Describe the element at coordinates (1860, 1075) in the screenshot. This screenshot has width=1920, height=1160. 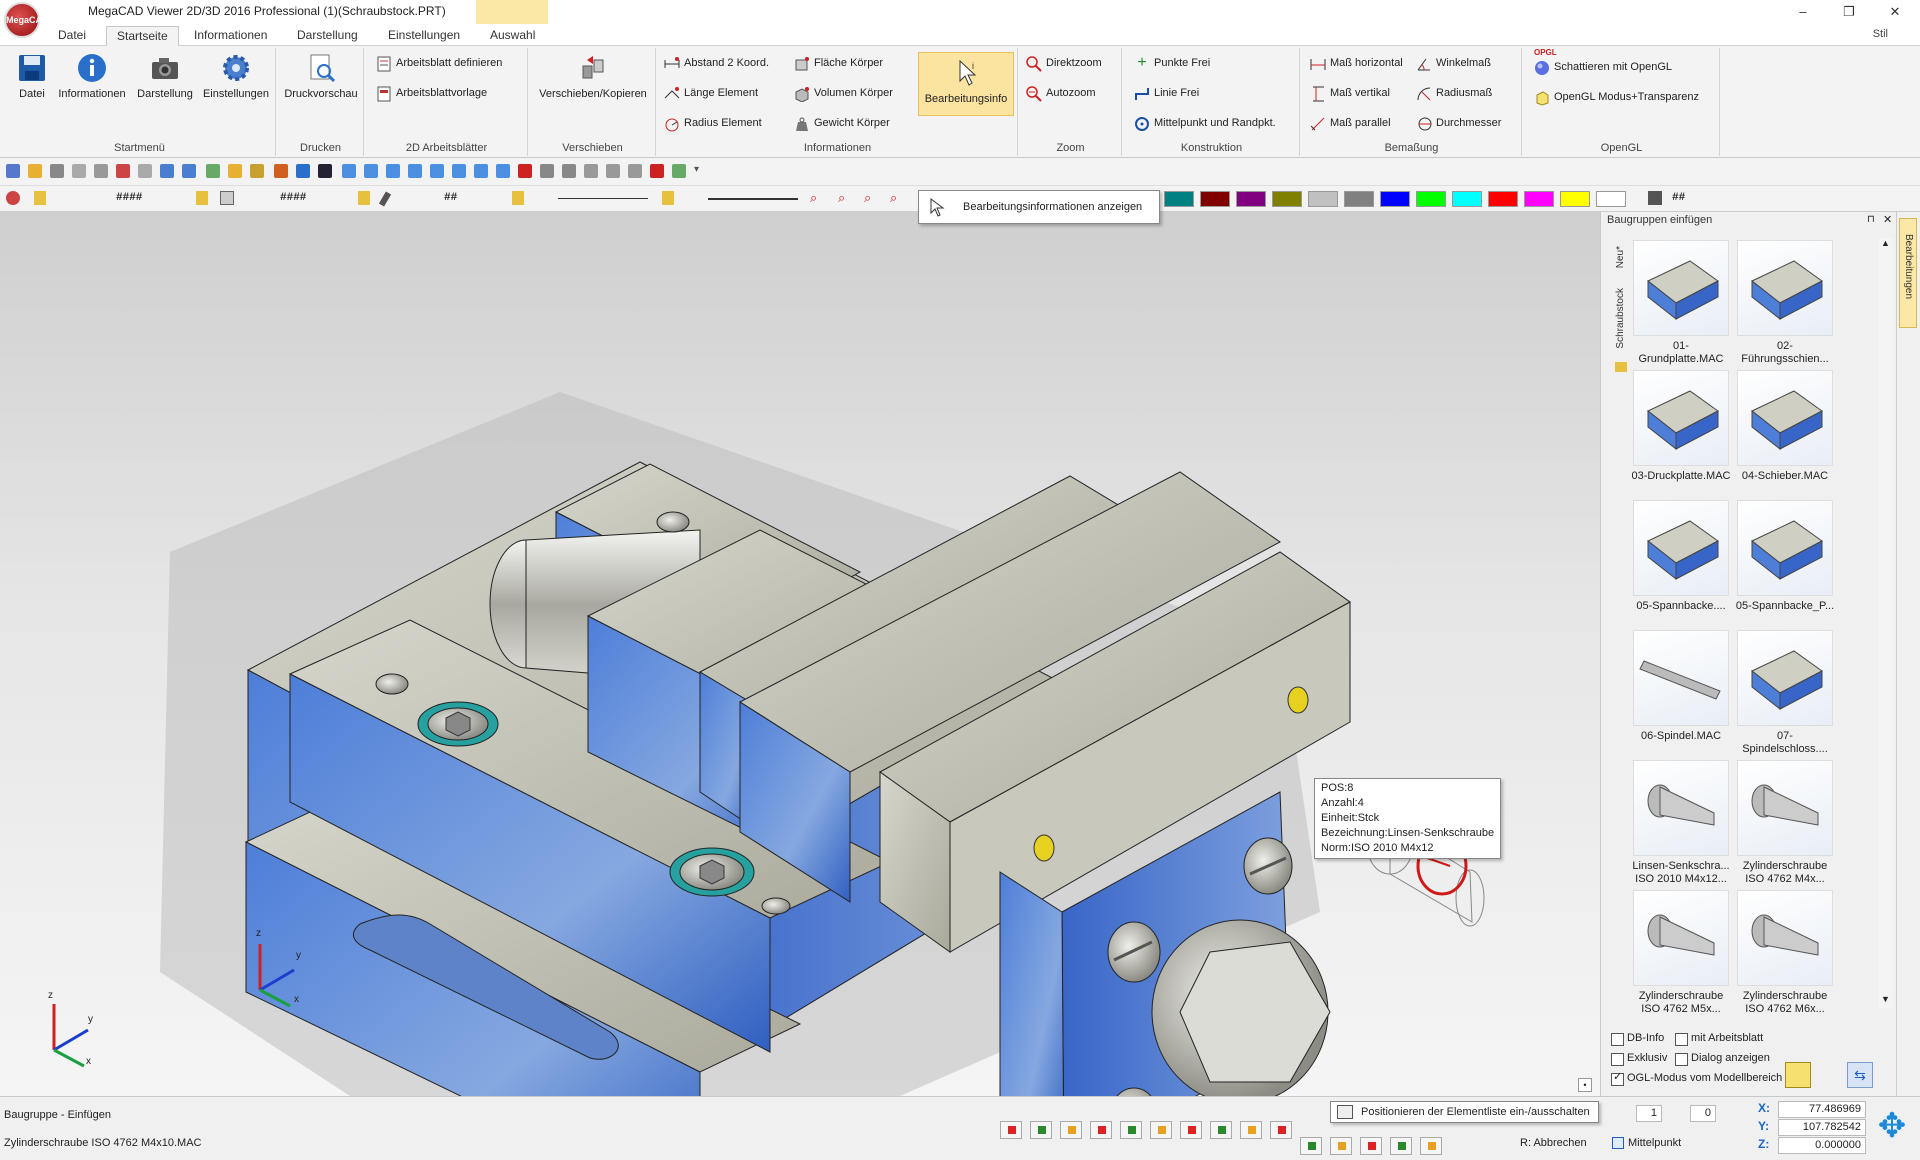
I see `panel-refresh-icon: ⇆` at that location.